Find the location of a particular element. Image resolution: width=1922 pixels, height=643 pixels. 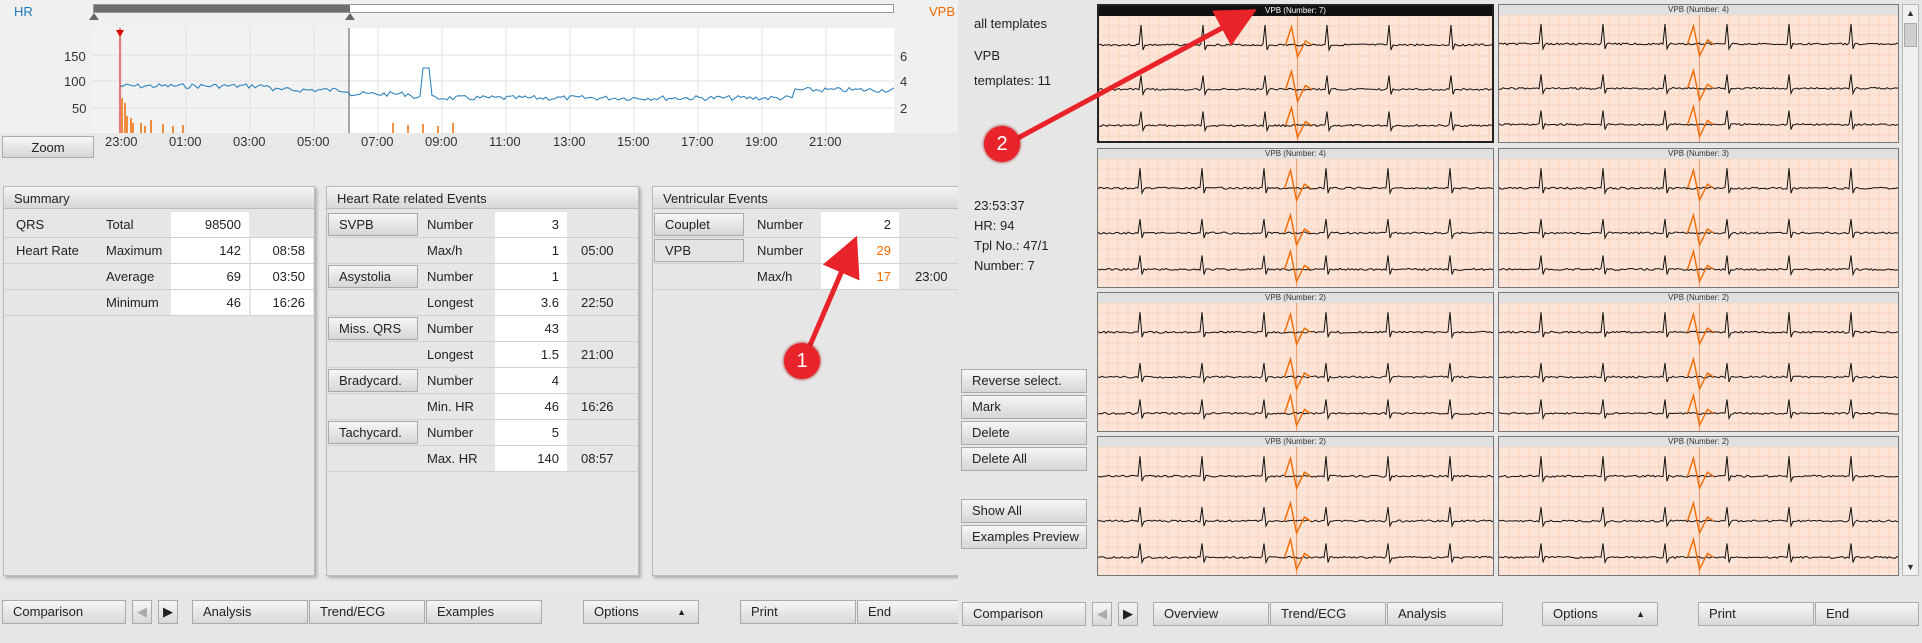

template-tile: VPB (Number: 3) is located at coordinates (1698, 218).